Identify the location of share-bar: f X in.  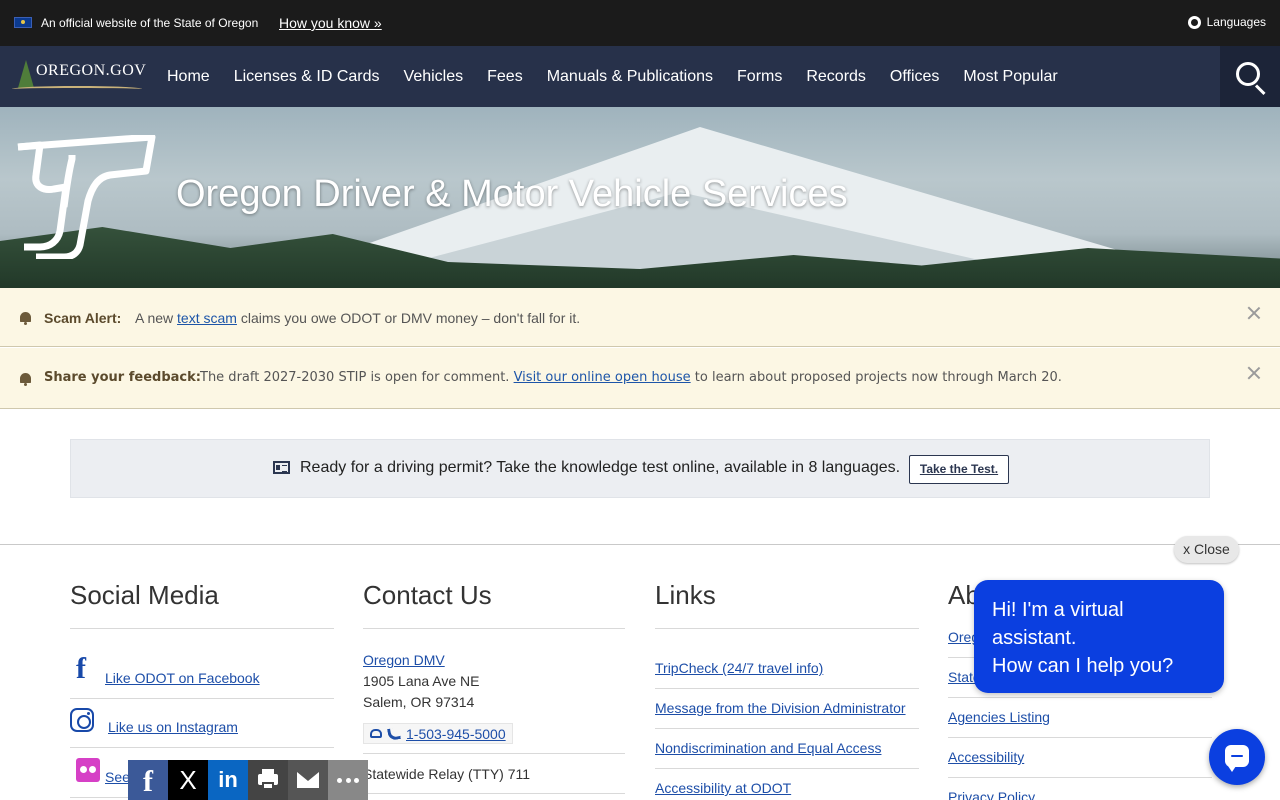
(248, 780).